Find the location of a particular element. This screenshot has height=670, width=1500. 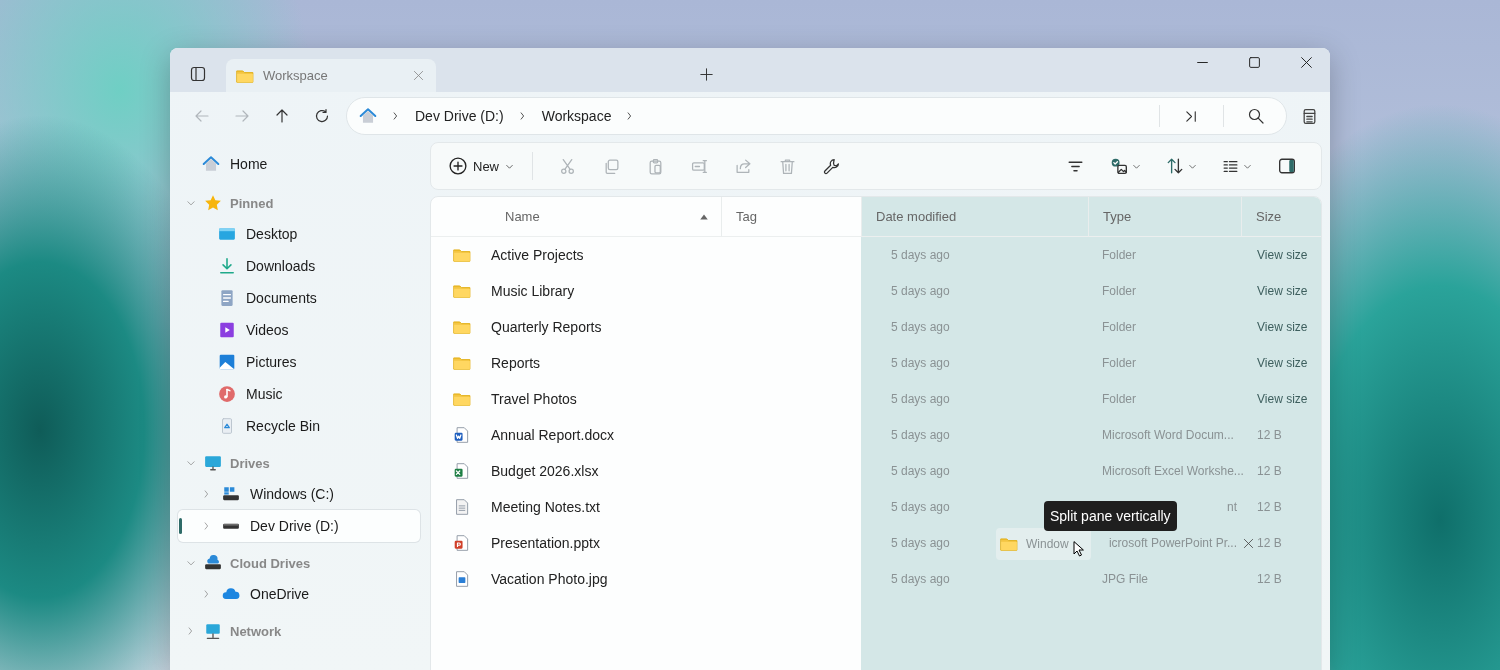

sidebar-item: Dev Drive (D:) is located at coordinates (299, 526).